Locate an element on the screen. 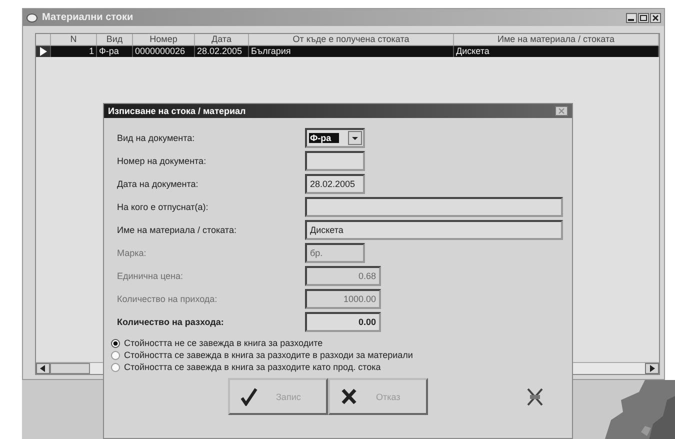 The width and height of the screenshot is (675, 439). table-cell: България is located at coordinates (351, 51).